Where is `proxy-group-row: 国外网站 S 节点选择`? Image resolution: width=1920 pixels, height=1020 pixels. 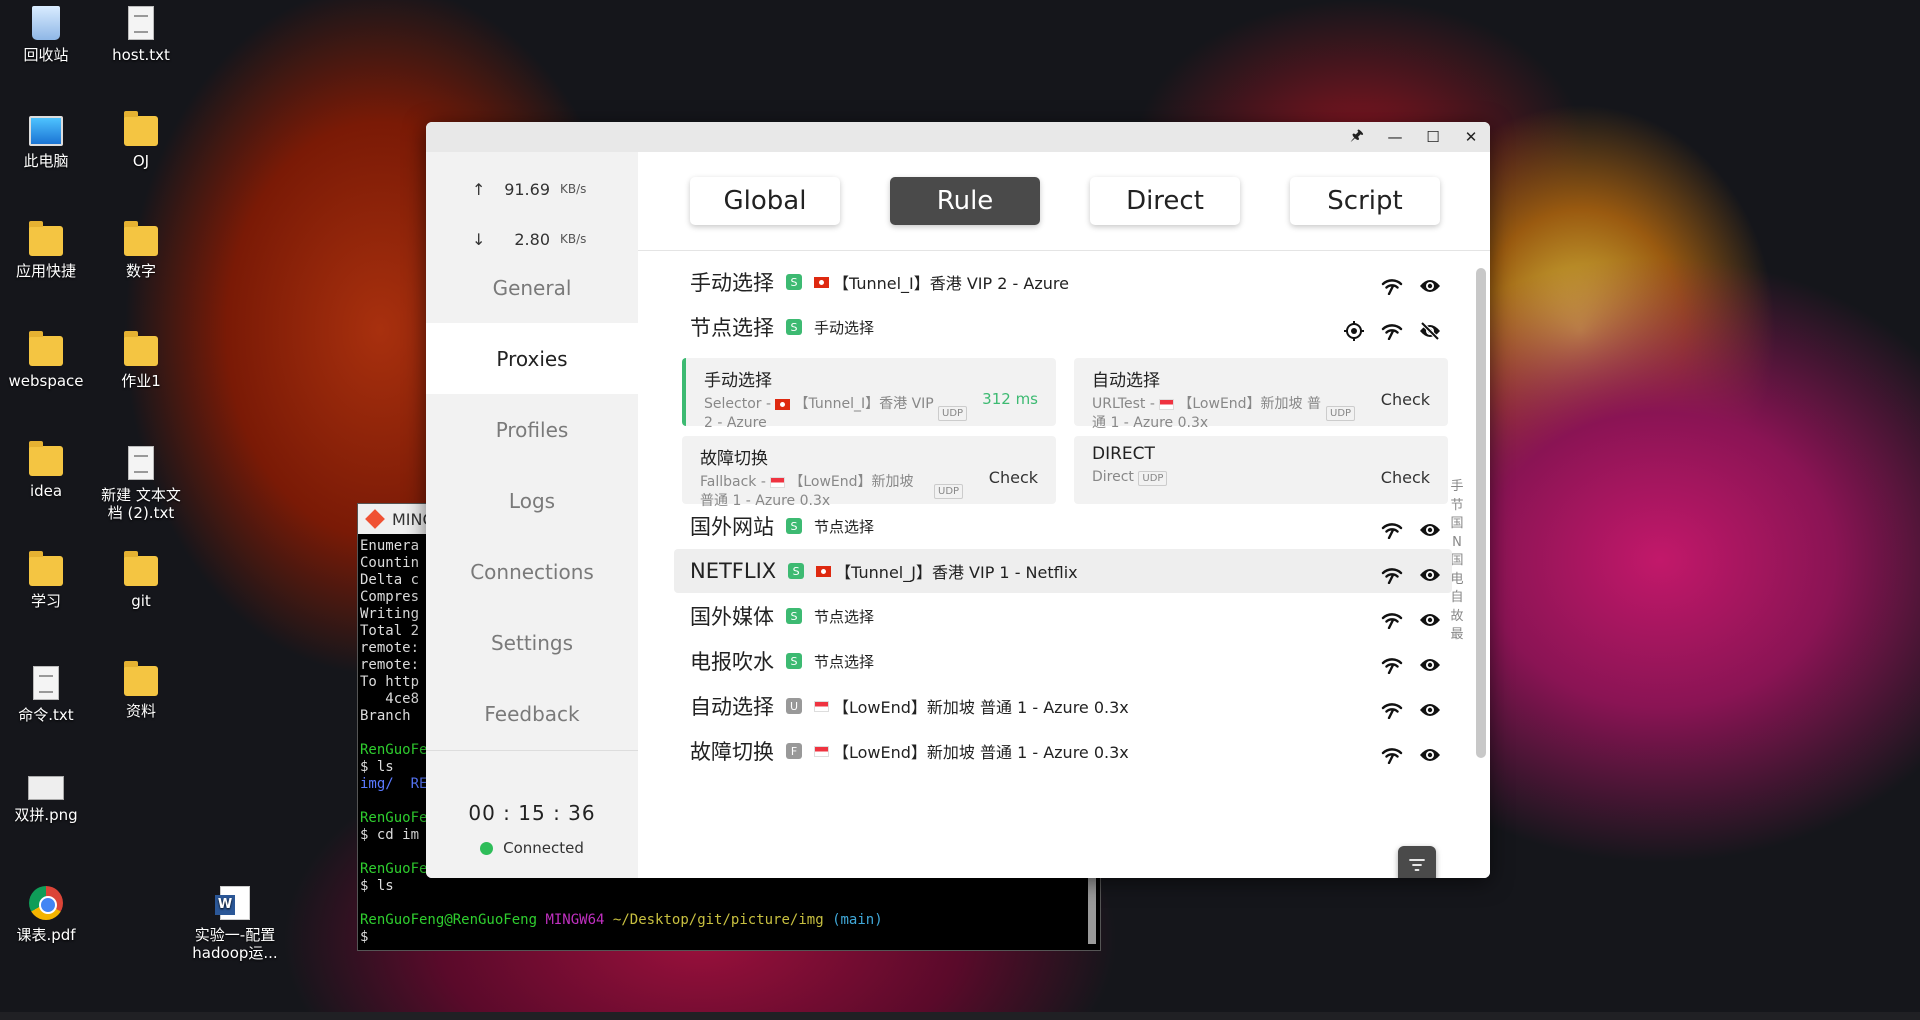
proxy-group-row: 国外网站 S 节点选择 is located at coordinates (1063, 526).